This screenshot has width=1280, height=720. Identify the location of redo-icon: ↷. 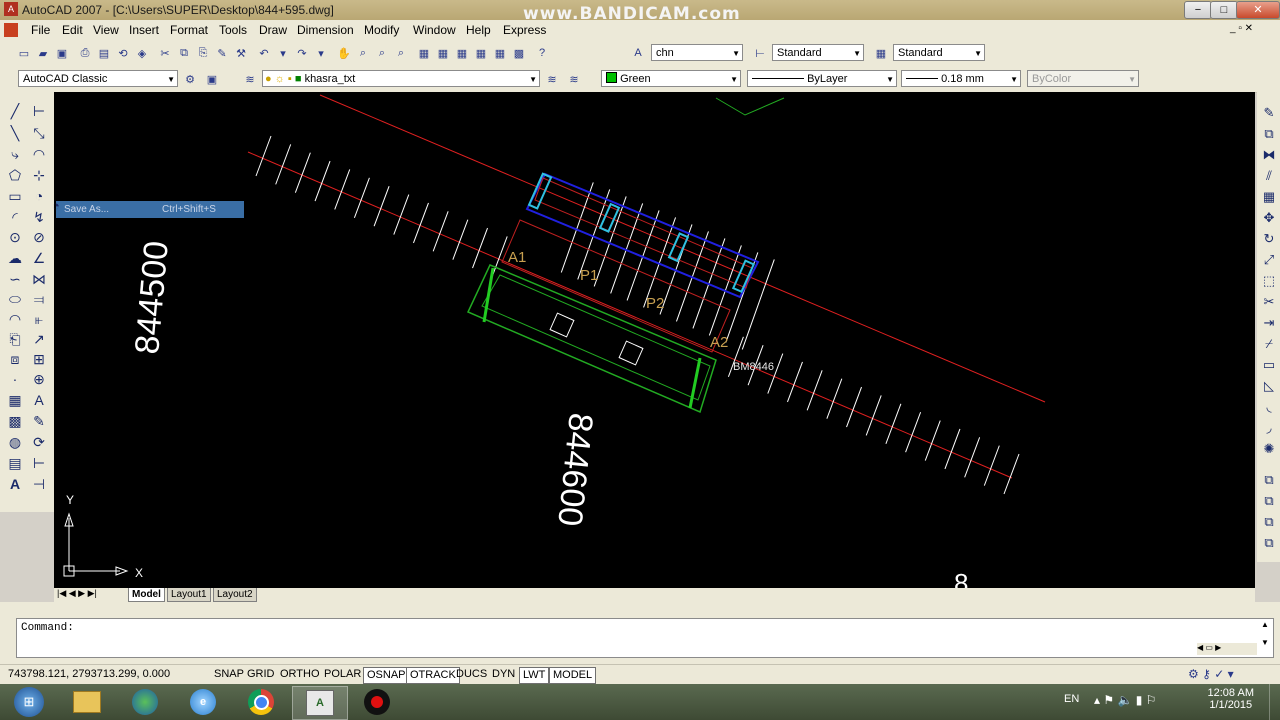
(302, 53).